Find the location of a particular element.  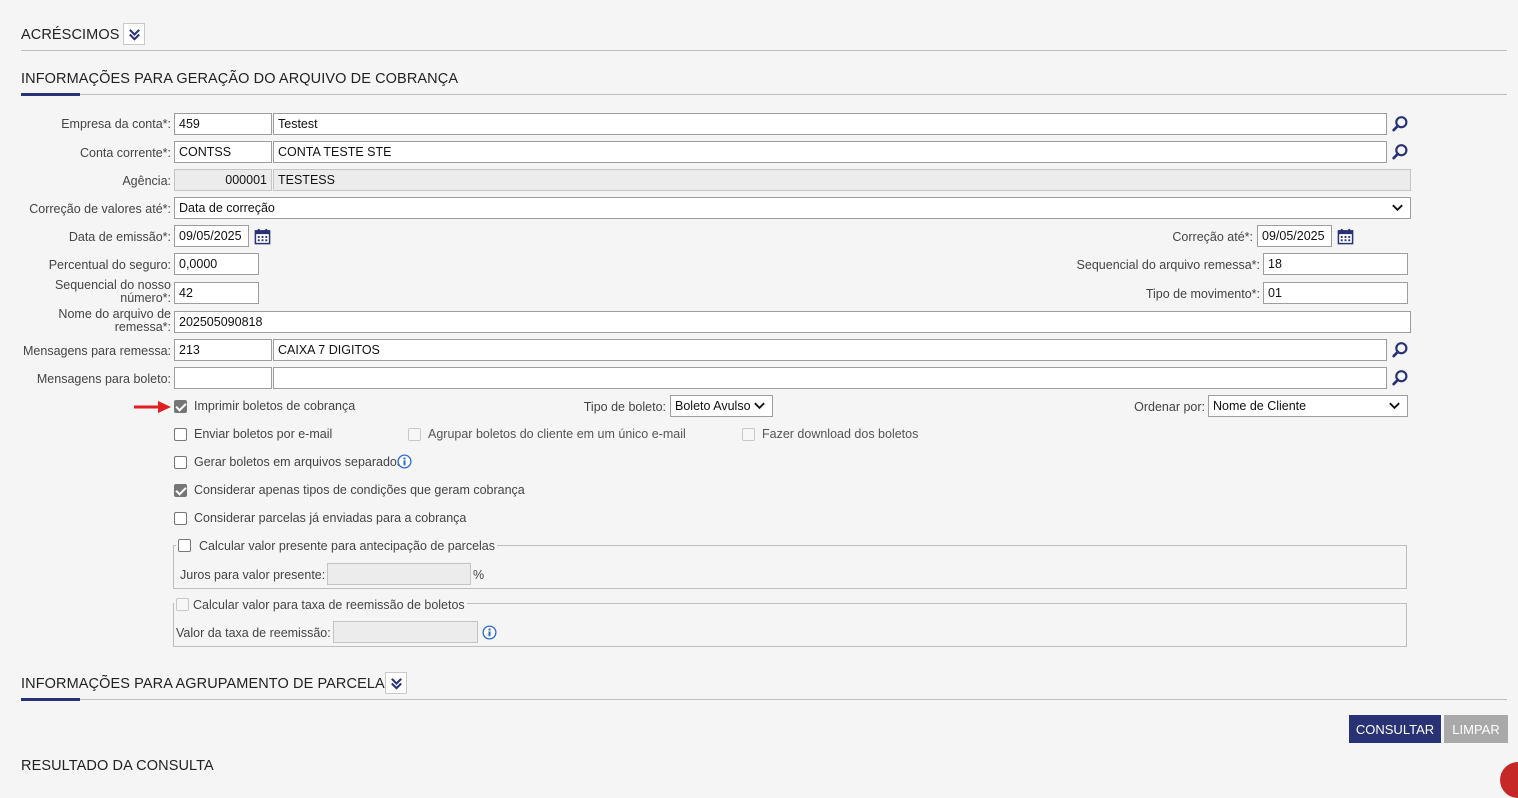

empresa-code-input: 459 is located at coordinates (223, 124).